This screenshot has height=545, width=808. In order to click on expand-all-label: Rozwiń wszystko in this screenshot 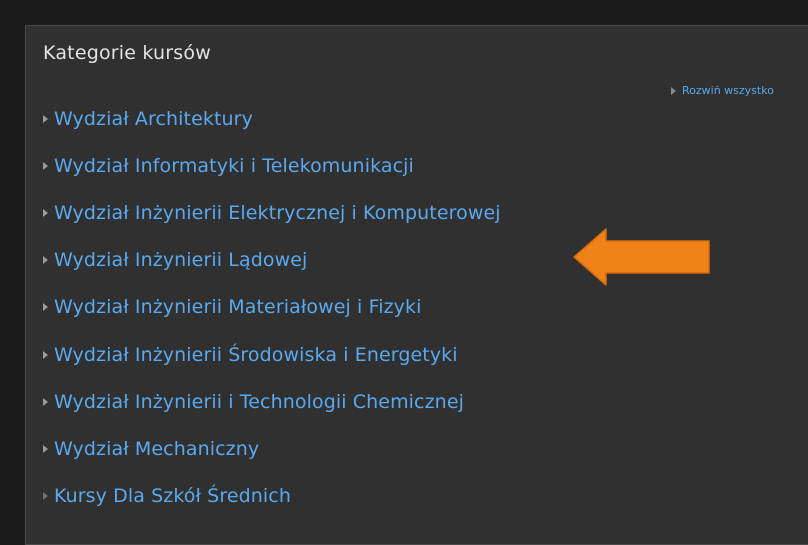, I will do `click(728, 90)`.